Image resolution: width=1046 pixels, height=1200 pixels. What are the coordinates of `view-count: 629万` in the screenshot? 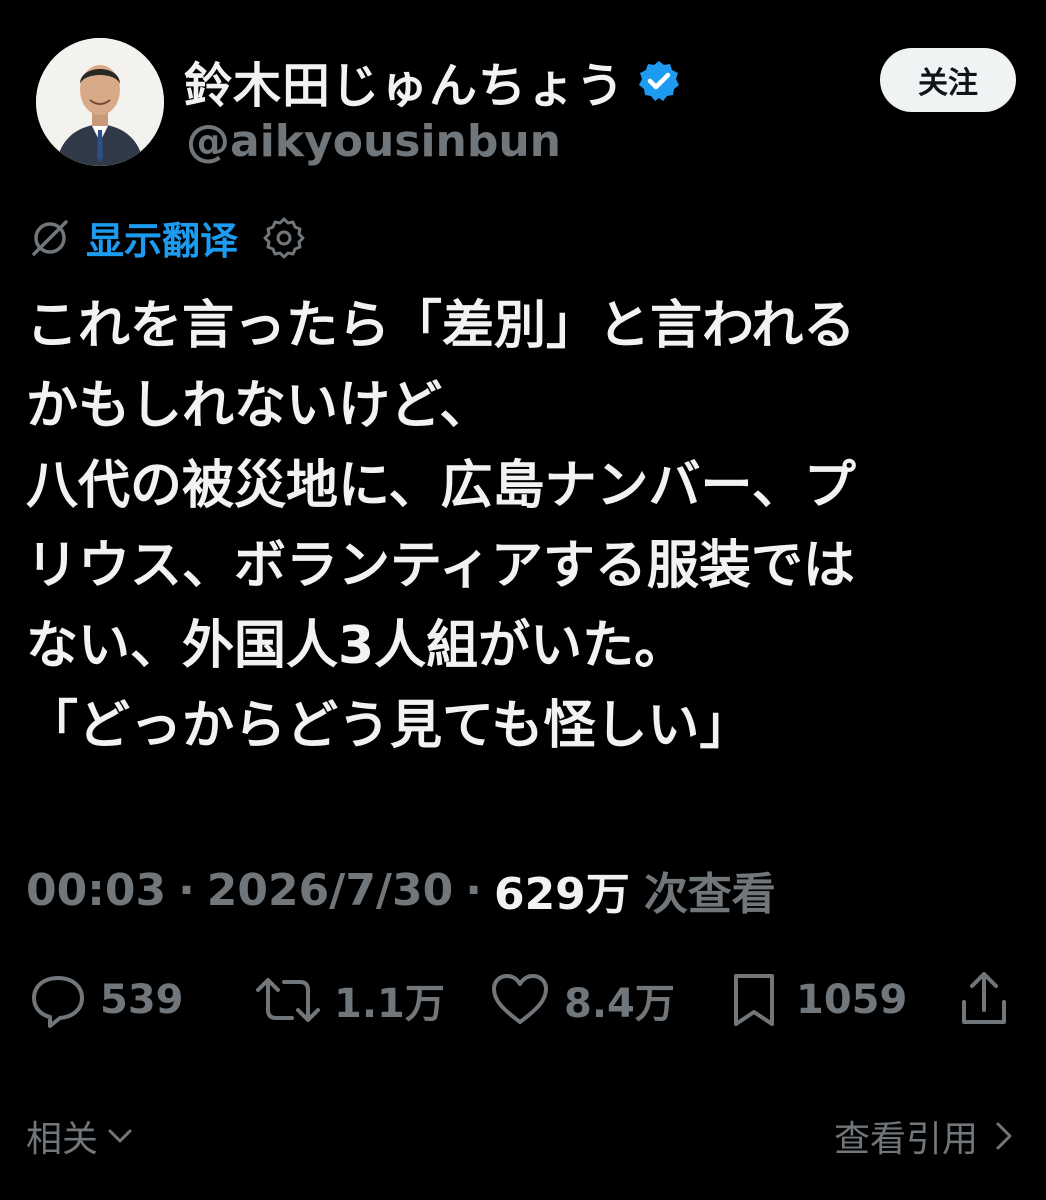 It's located at (562, 890).